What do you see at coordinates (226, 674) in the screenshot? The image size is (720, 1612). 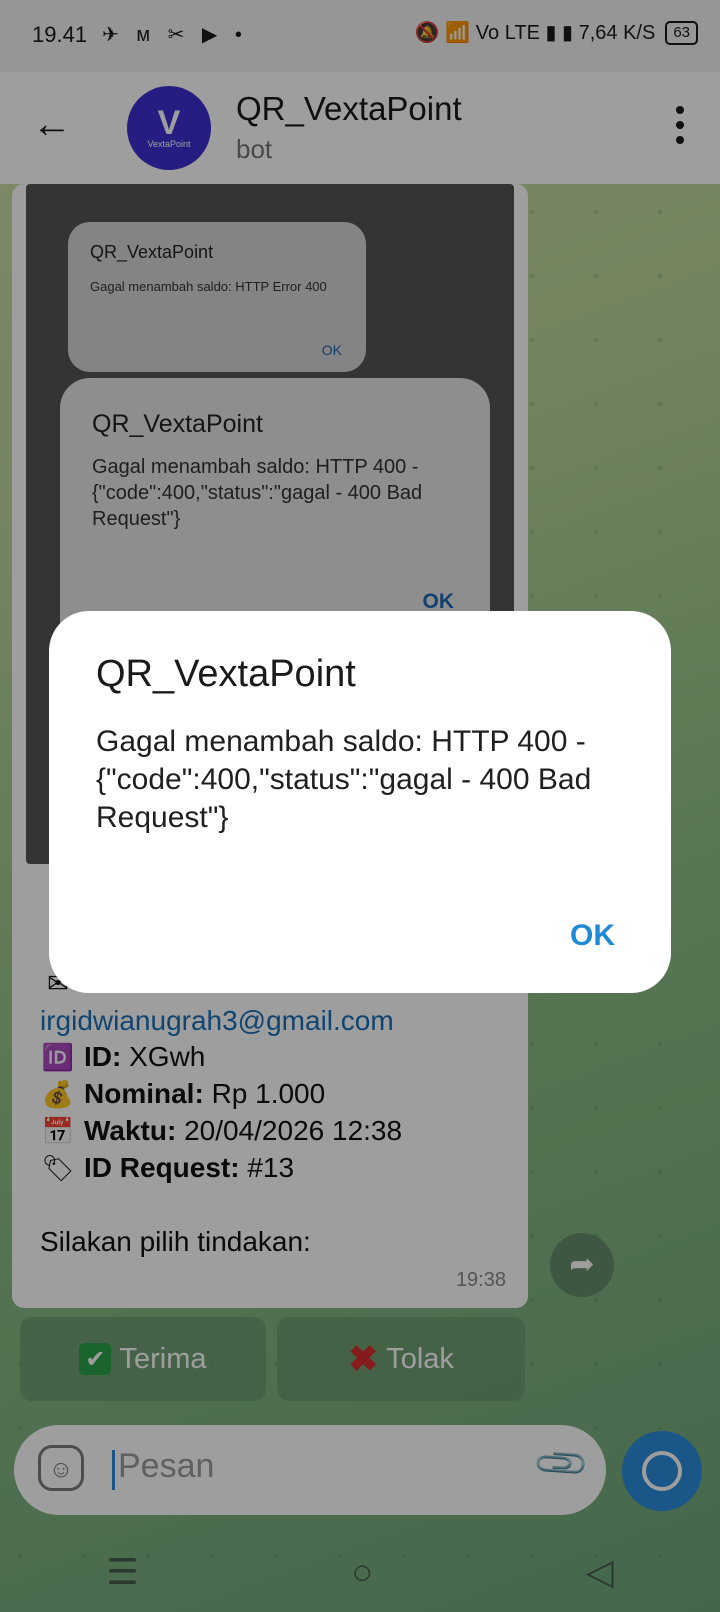 I see `dialog-title: QR_VextaPoint` at bounding box center [226, 674].